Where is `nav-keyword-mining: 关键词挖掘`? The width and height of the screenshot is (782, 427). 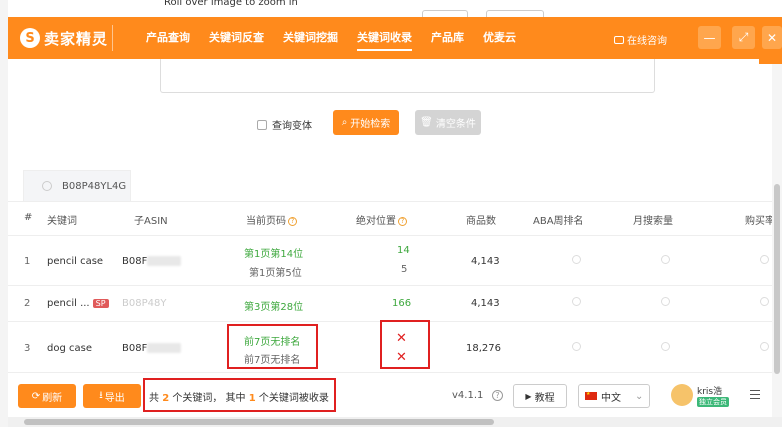
nav-keyword-mining: 关键词挖掘 is located at coordinates (310, 38).